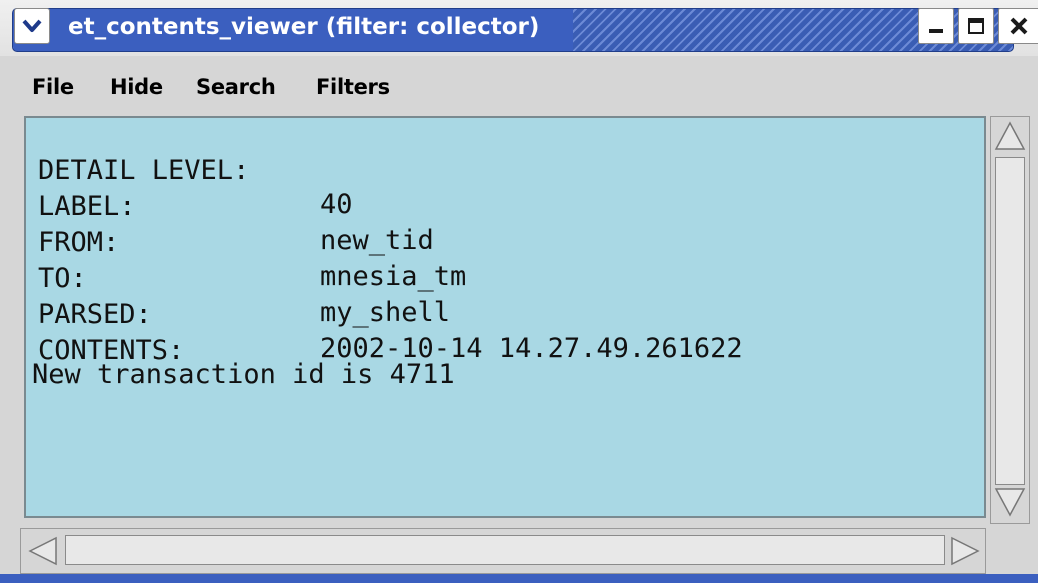 This screenshot has width=1038, height=583. Describe the element at coordinates (236, 87) in the screenshot. I see `menu-search: Search` at that location.